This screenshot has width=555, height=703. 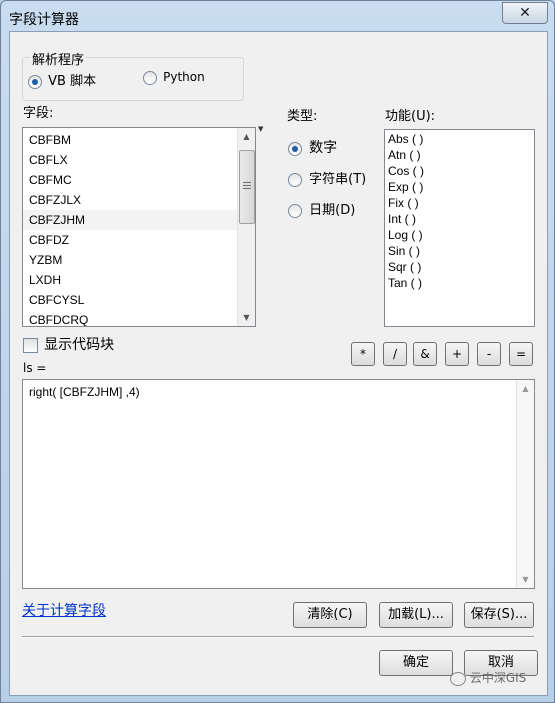 I want to click on clear-button: 清除(C), so click(x=330, y=615).